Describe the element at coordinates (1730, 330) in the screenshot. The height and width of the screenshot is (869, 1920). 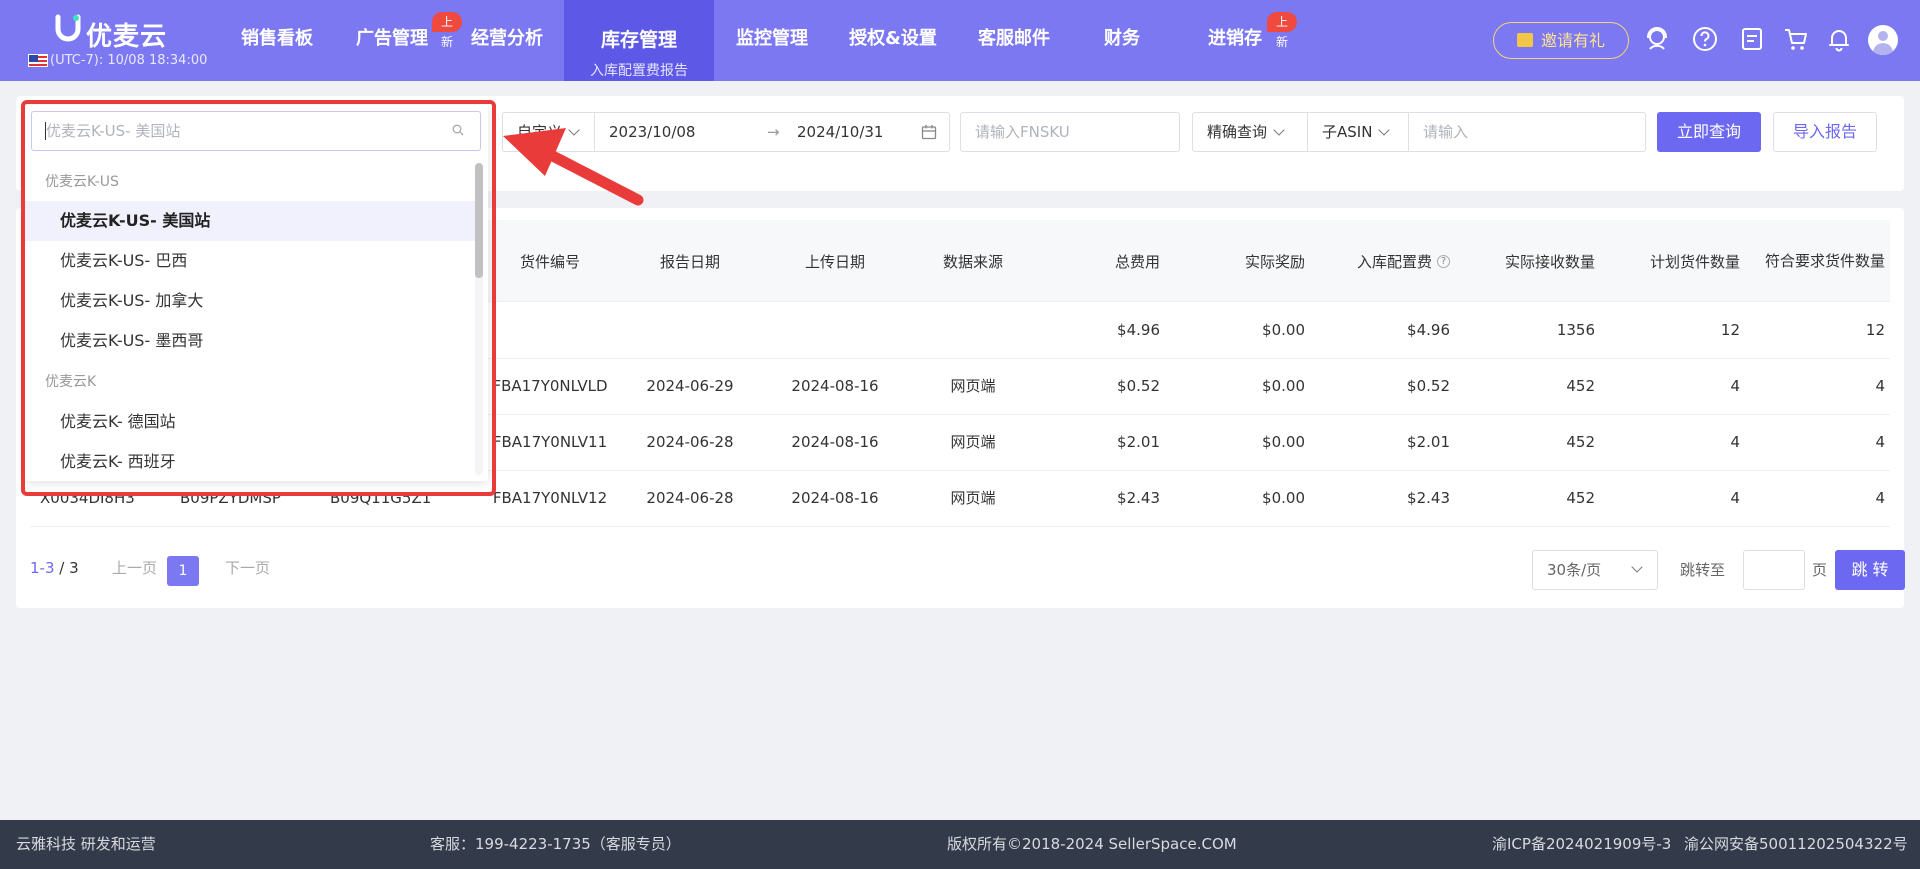
I see `summary-planned: 12` at that location.